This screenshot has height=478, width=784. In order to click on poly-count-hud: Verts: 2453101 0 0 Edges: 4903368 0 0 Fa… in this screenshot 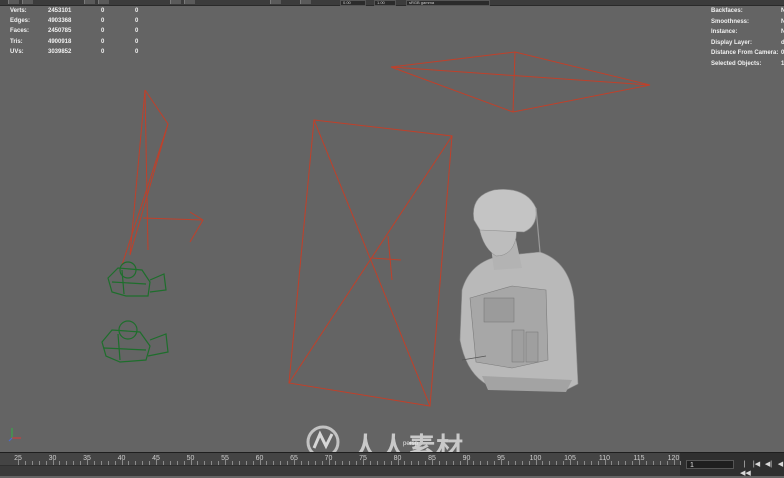, I will do `click(80, 31)`.